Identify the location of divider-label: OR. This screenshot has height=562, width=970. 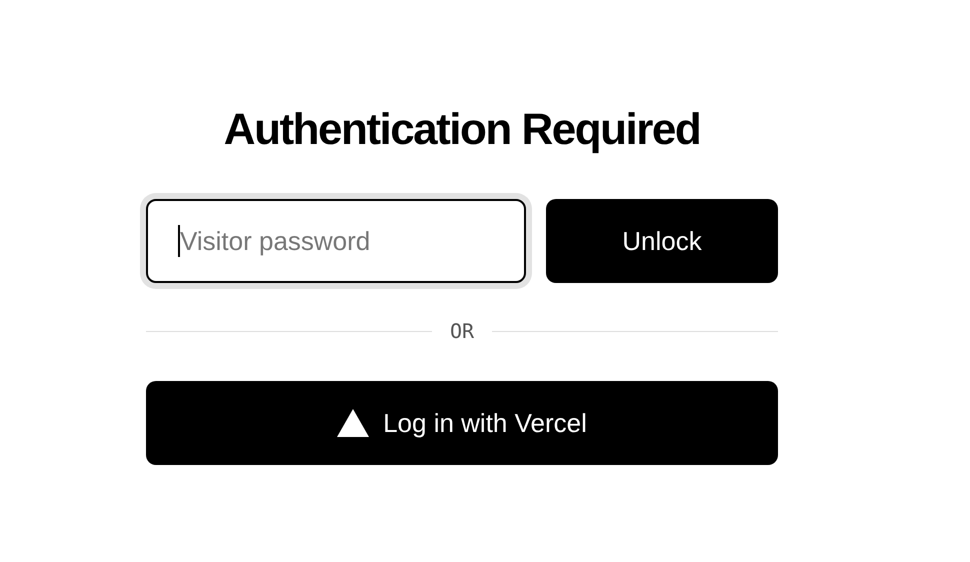
(462, 331).